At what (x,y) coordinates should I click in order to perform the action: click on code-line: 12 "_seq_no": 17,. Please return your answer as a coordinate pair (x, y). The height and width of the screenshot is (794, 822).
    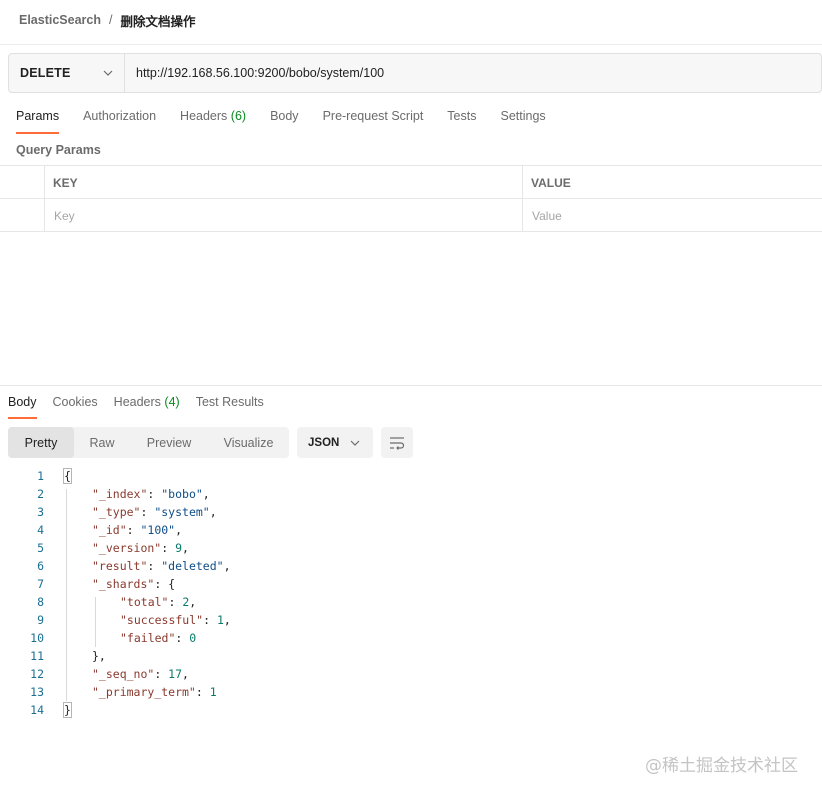
    Looking at the image, I should click on (300, 676).